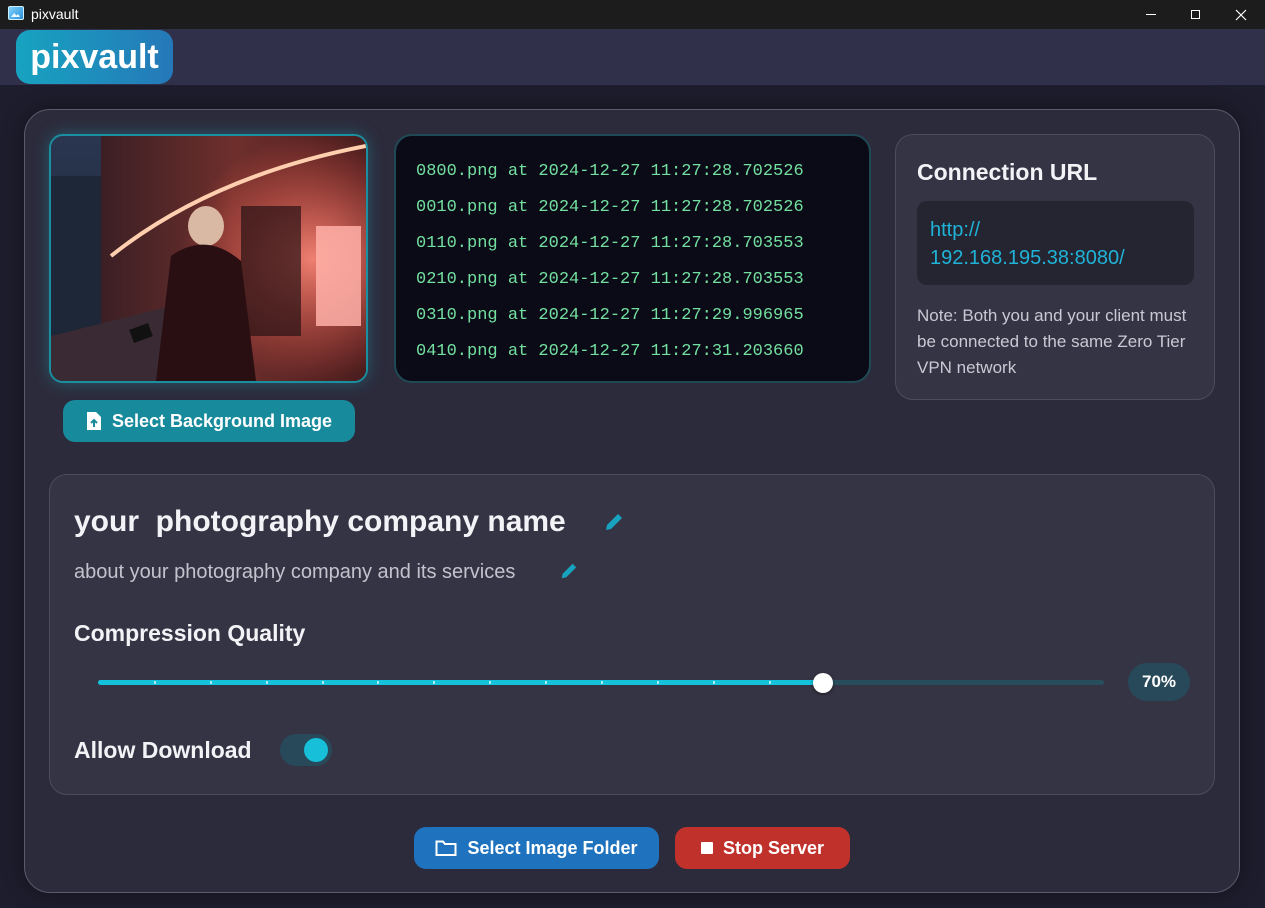 The width and height of the screenshot is (1265, 908). I want to click on stop-server-button: Stop Server, so click(762, 848).